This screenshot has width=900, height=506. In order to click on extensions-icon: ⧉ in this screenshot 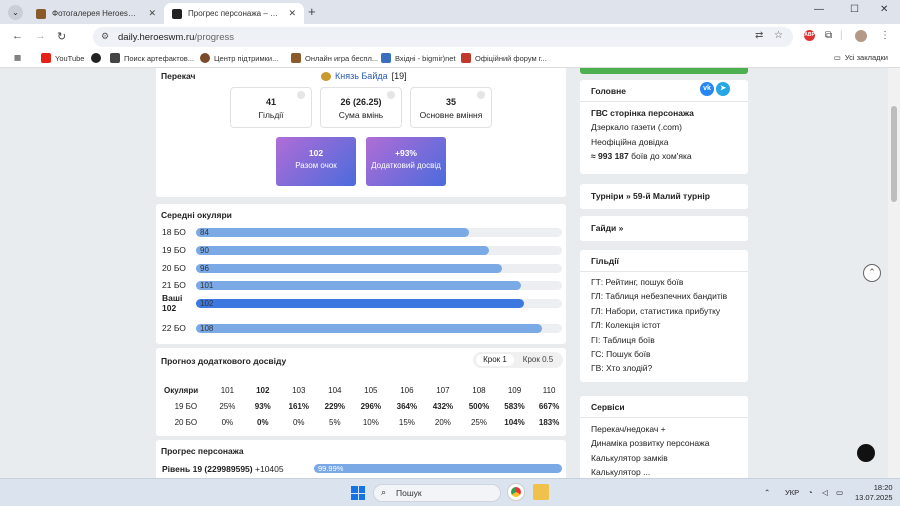, I will do `click(828, 35)`.